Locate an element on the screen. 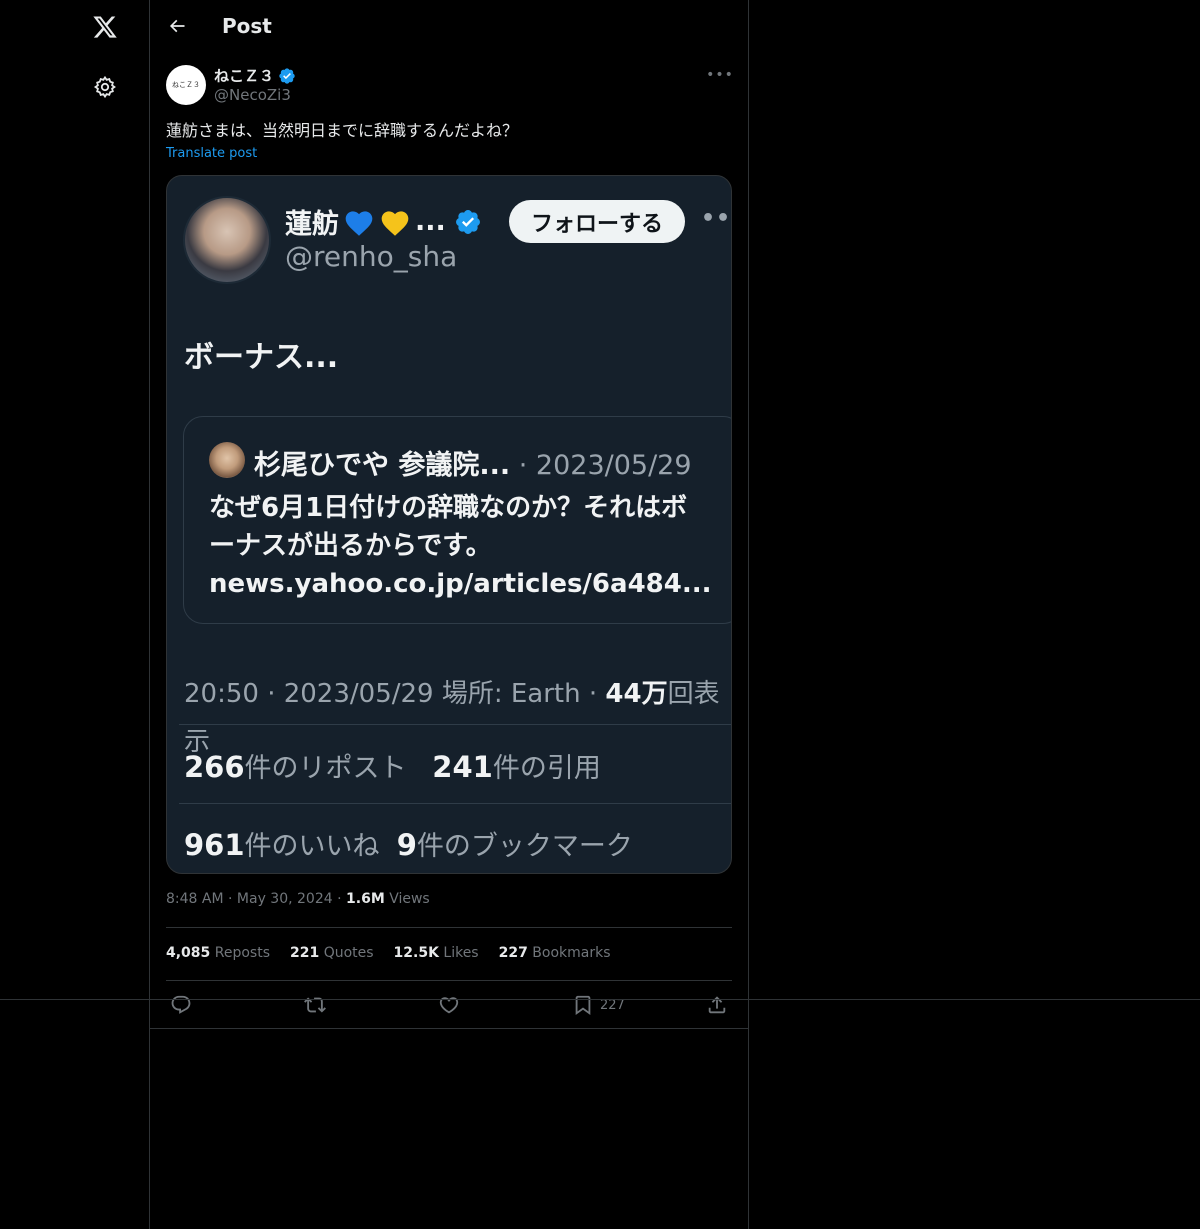 The height and width of the screenshot is (1229, 1200). embedded-more-icon: ••• is located at coordinates (716, 218).